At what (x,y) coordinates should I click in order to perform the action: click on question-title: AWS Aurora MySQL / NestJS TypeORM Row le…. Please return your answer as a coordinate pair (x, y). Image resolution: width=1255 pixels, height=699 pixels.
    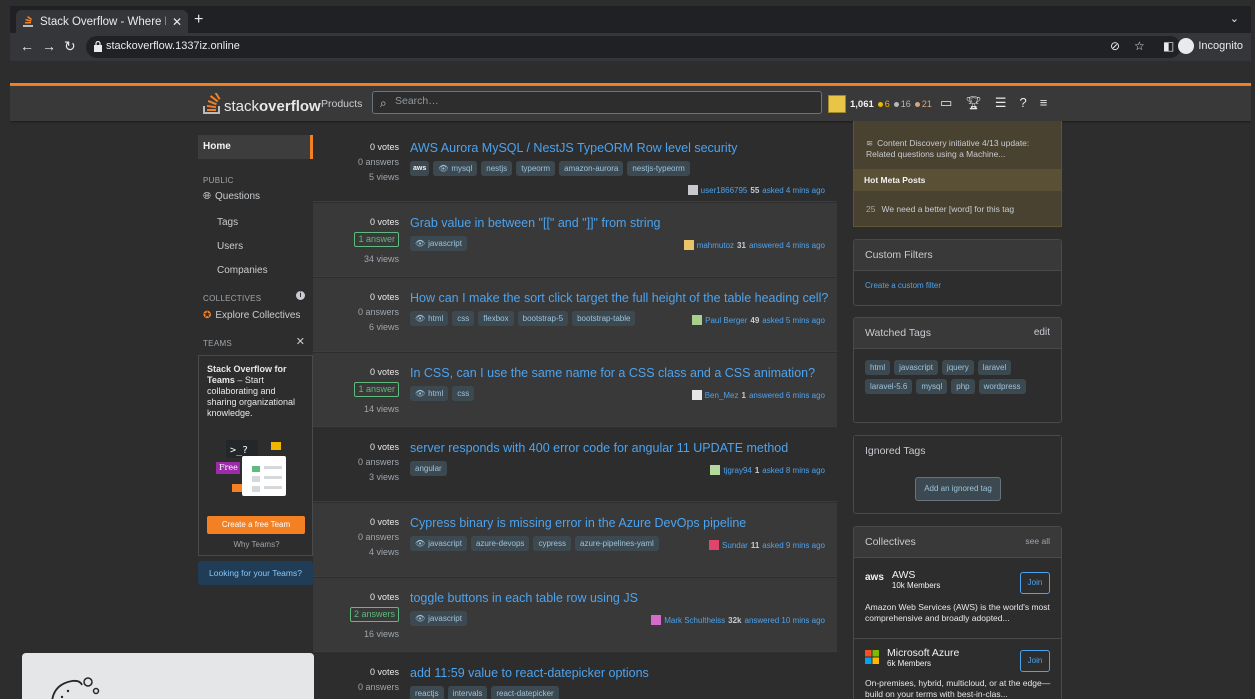
    Looking at the image, I should click on (573, 148).